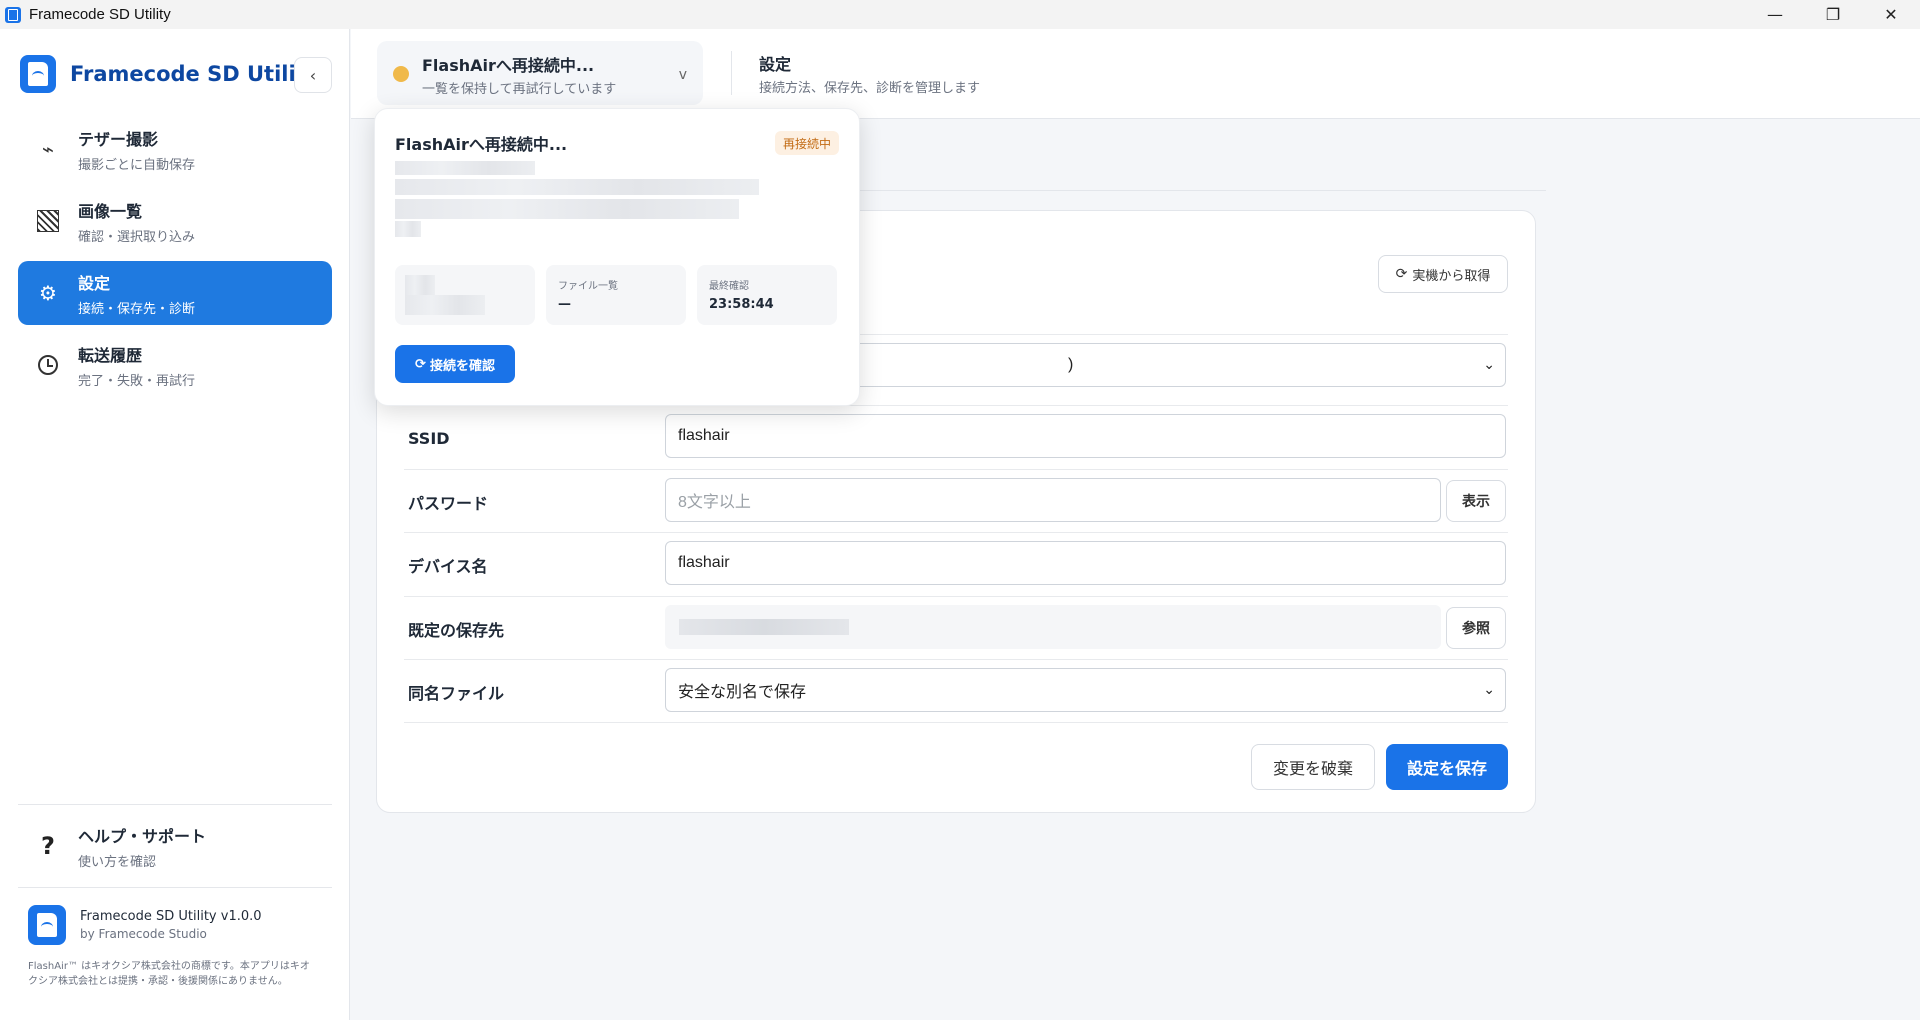 This screenshot has width=1920, height=1020. I want to click on help-label: ヘルプ・サポート, so click(142, 836).